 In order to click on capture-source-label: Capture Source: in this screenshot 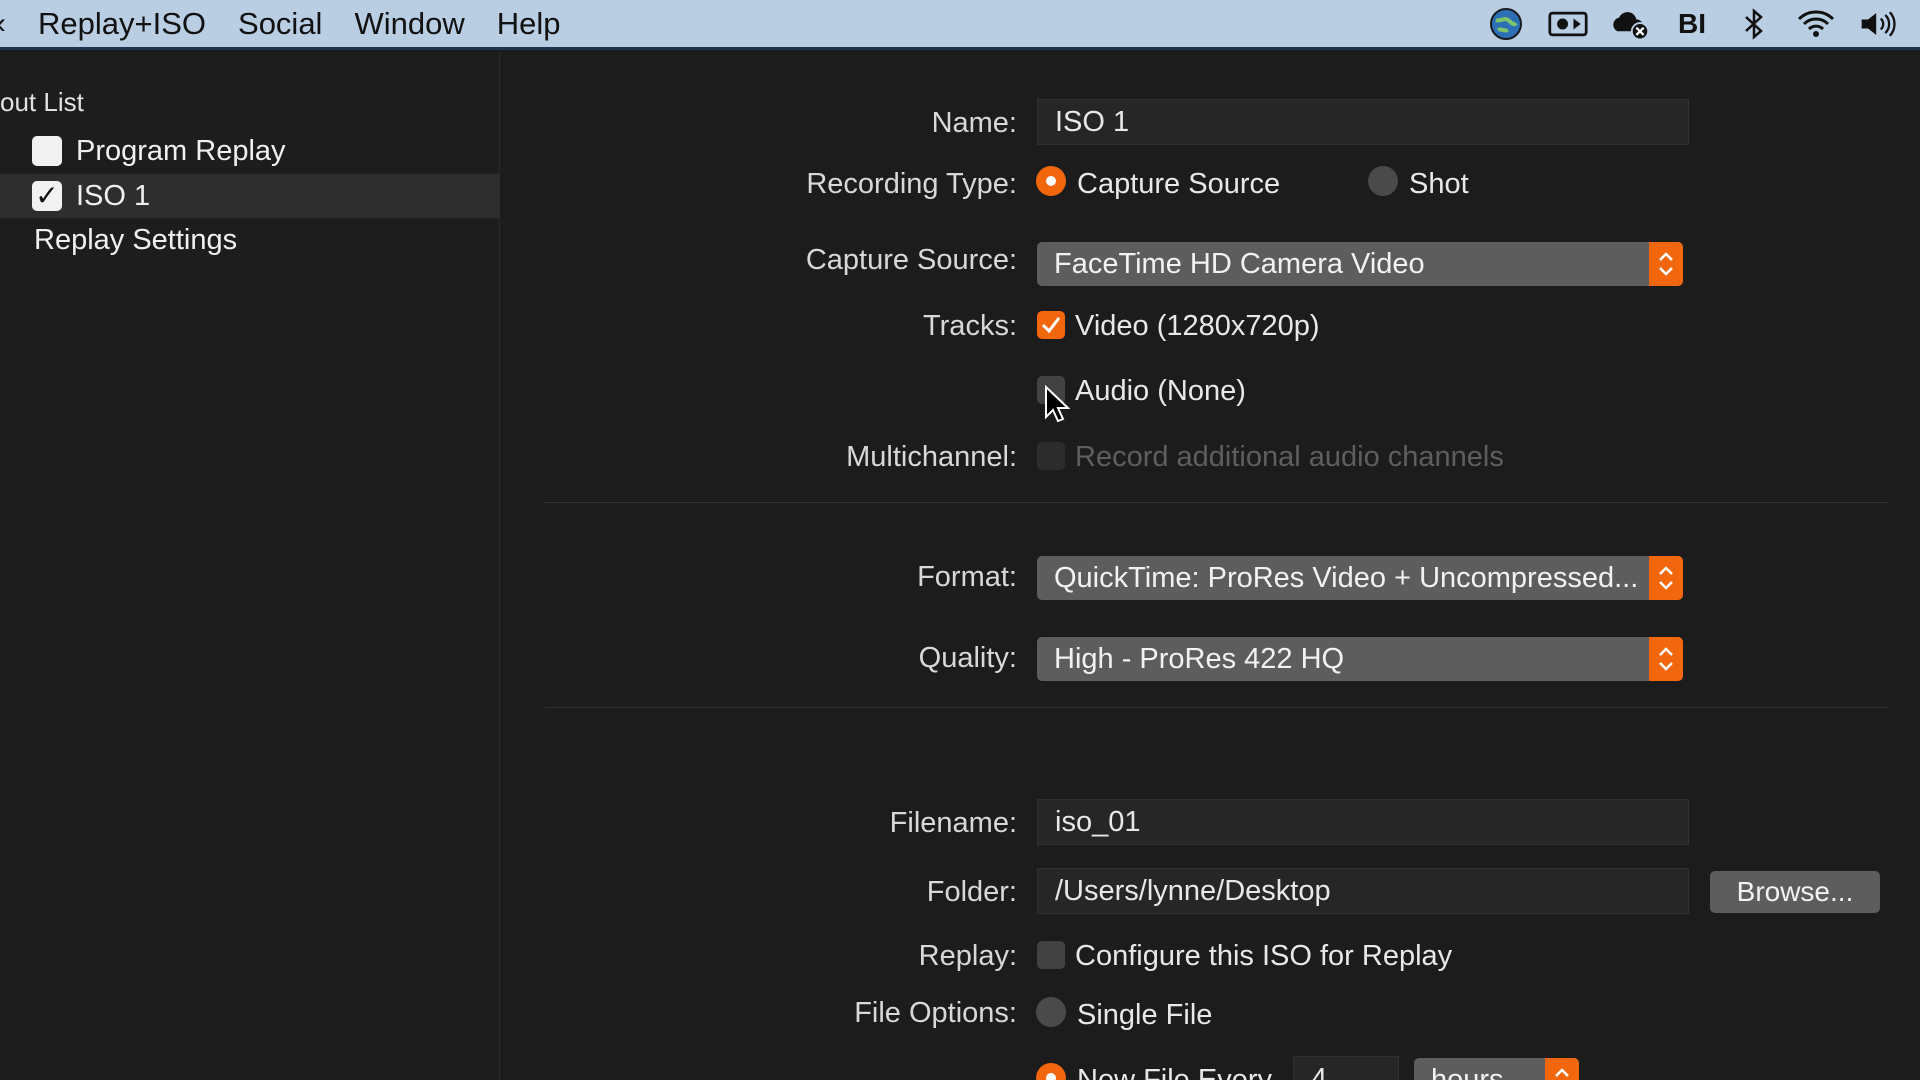, I will do `click(911, 260)`.